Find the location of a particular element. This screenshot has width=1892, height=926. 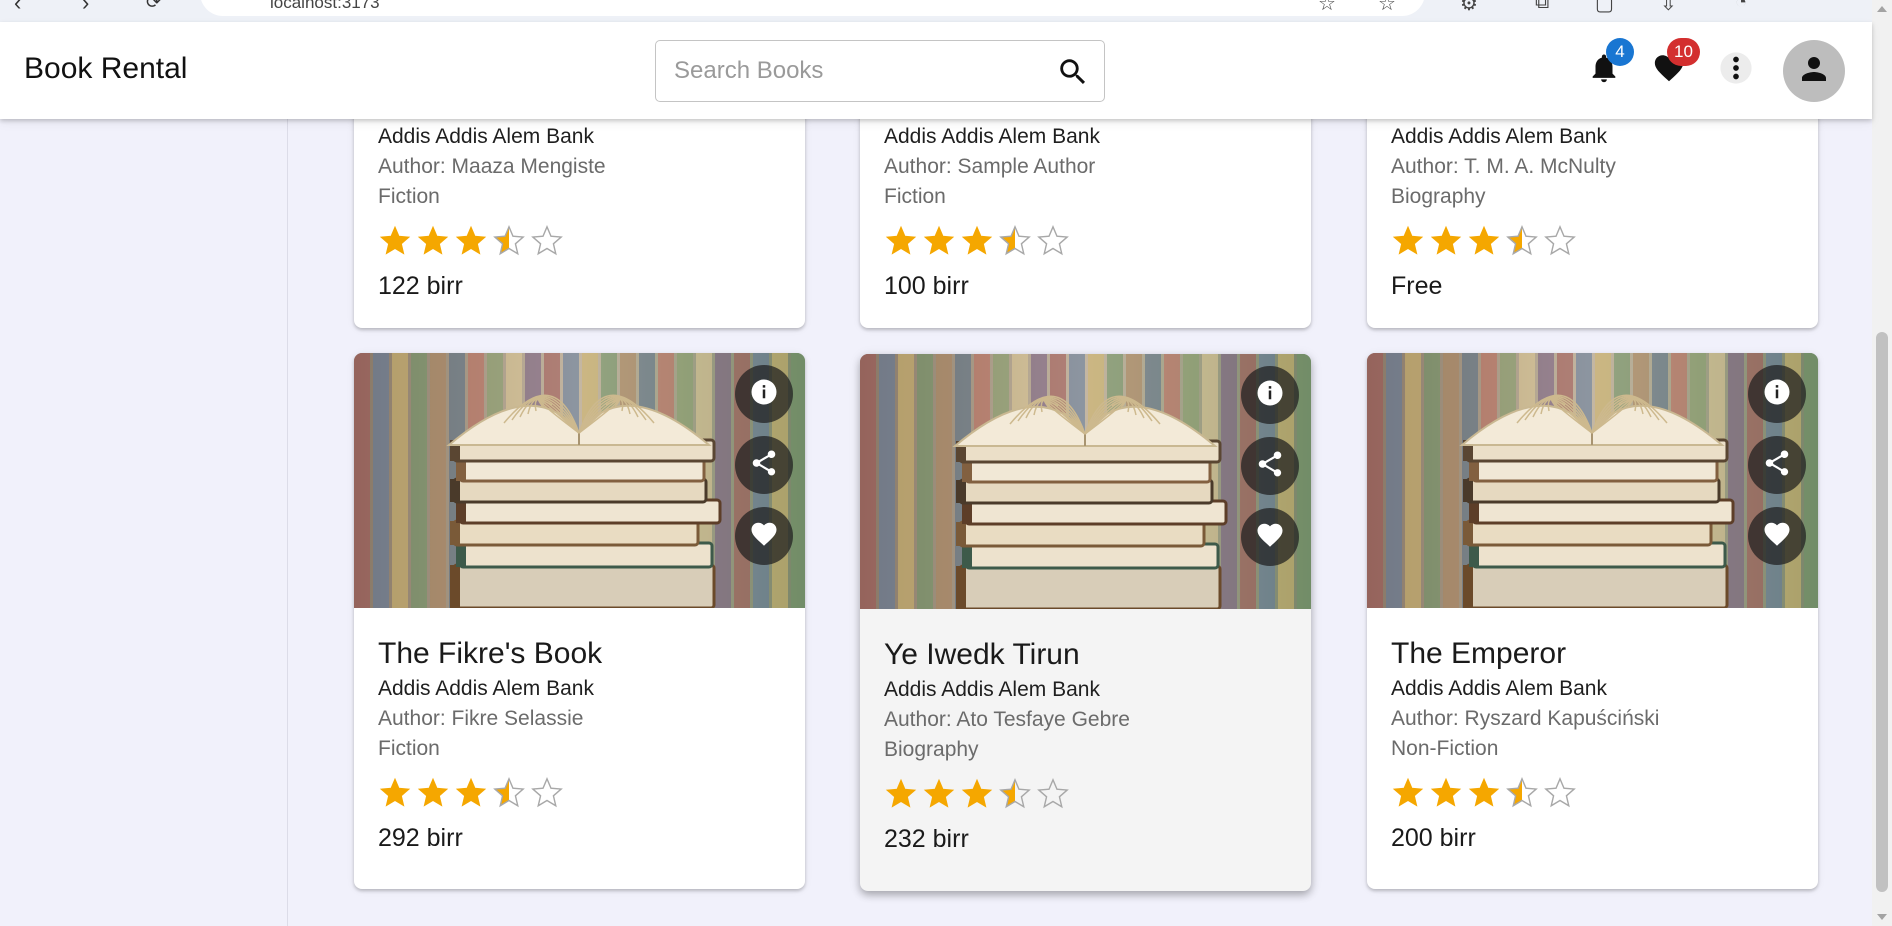

collections-icon: ▢ is located at coordinates (1604, 8).